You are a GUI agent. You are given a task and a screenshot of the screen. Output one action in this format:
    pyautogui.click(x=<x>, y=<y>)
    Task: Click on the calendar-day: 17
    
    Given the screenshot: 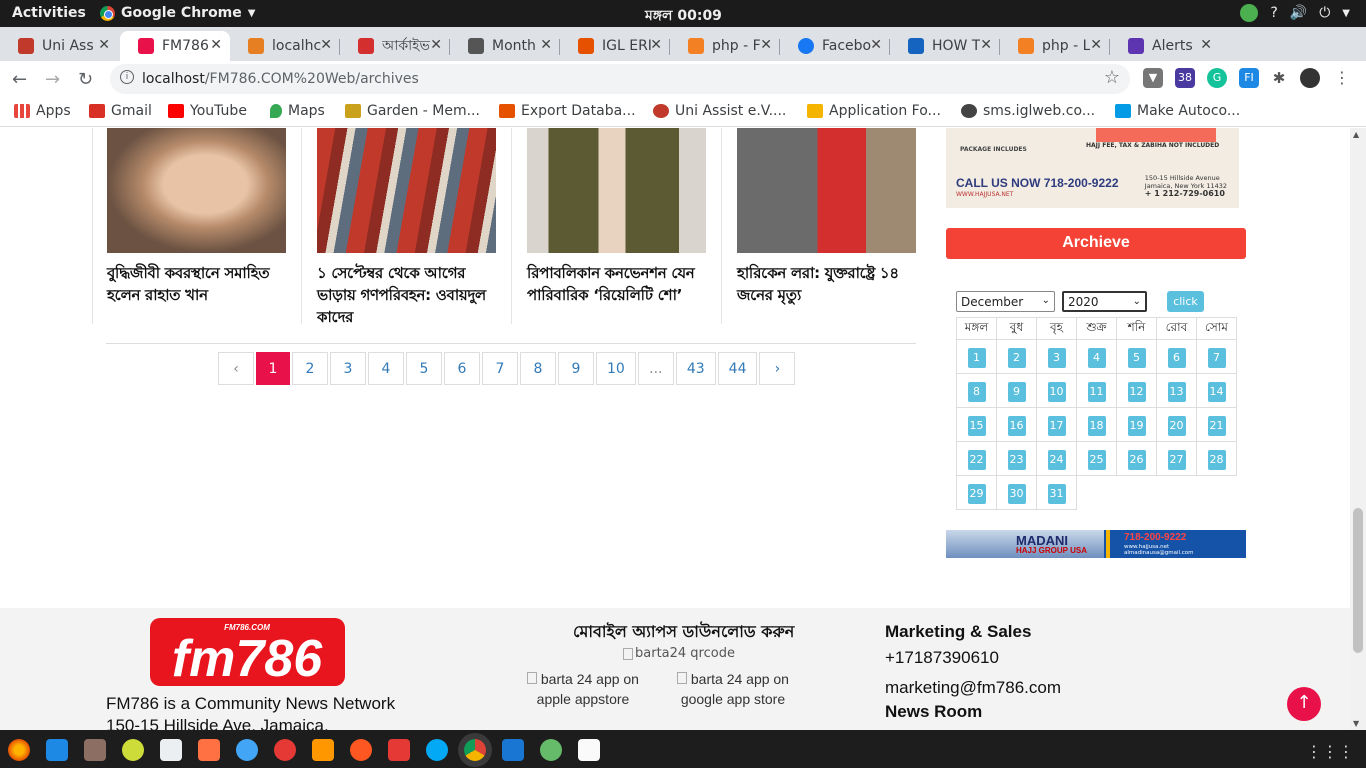 What is the action you would take?
    pyautogui.click(x=1056, y=425)
    